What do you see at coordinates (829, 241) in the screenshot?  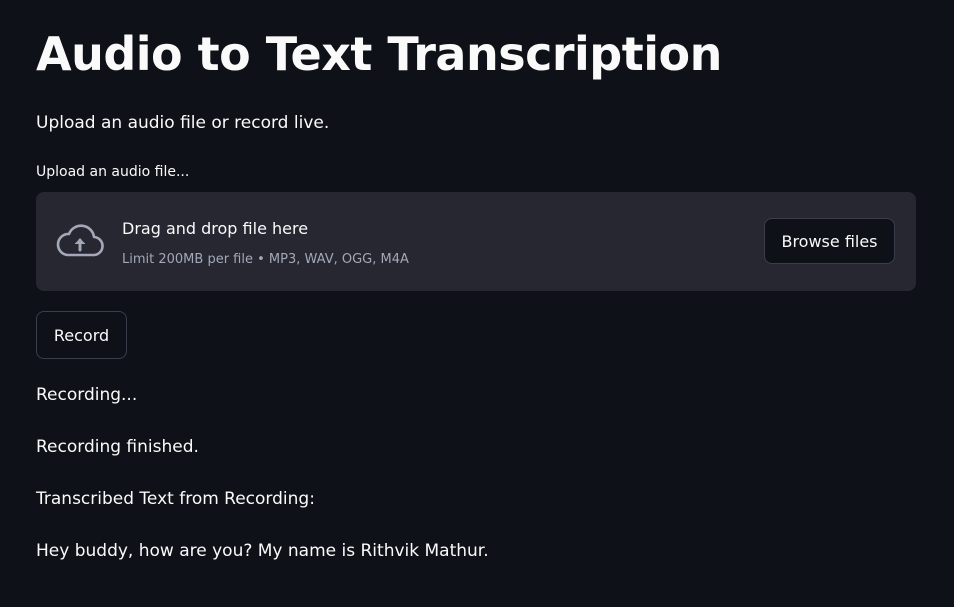 I see `browse-files-button: Browse files` at bounding box center [829, 241].